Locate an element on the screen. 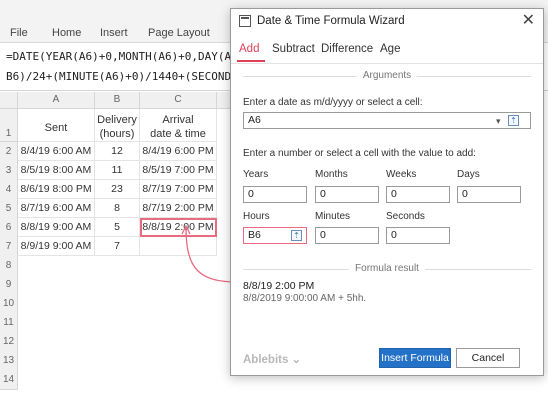 Image resolution: width=548 pixels, height=397 pixels. formula-result-label: Formula result is located at coordinates (387, 269).